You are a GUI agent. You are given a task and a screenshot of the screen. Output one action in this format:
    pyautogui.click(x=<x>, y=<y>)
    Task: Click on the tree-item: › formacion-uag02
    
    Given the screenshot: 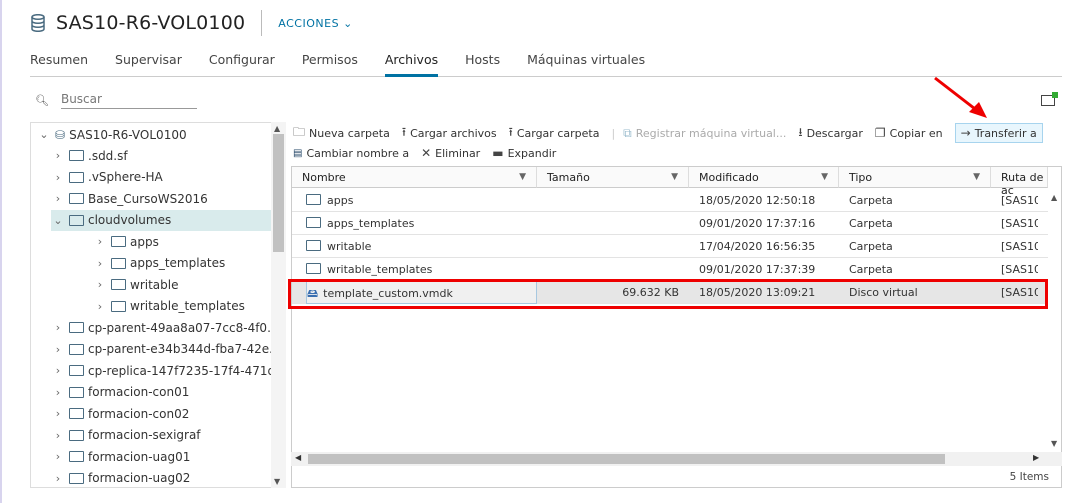 What is the action you would take?
    pyautogui.click(x=121, y=478)
    